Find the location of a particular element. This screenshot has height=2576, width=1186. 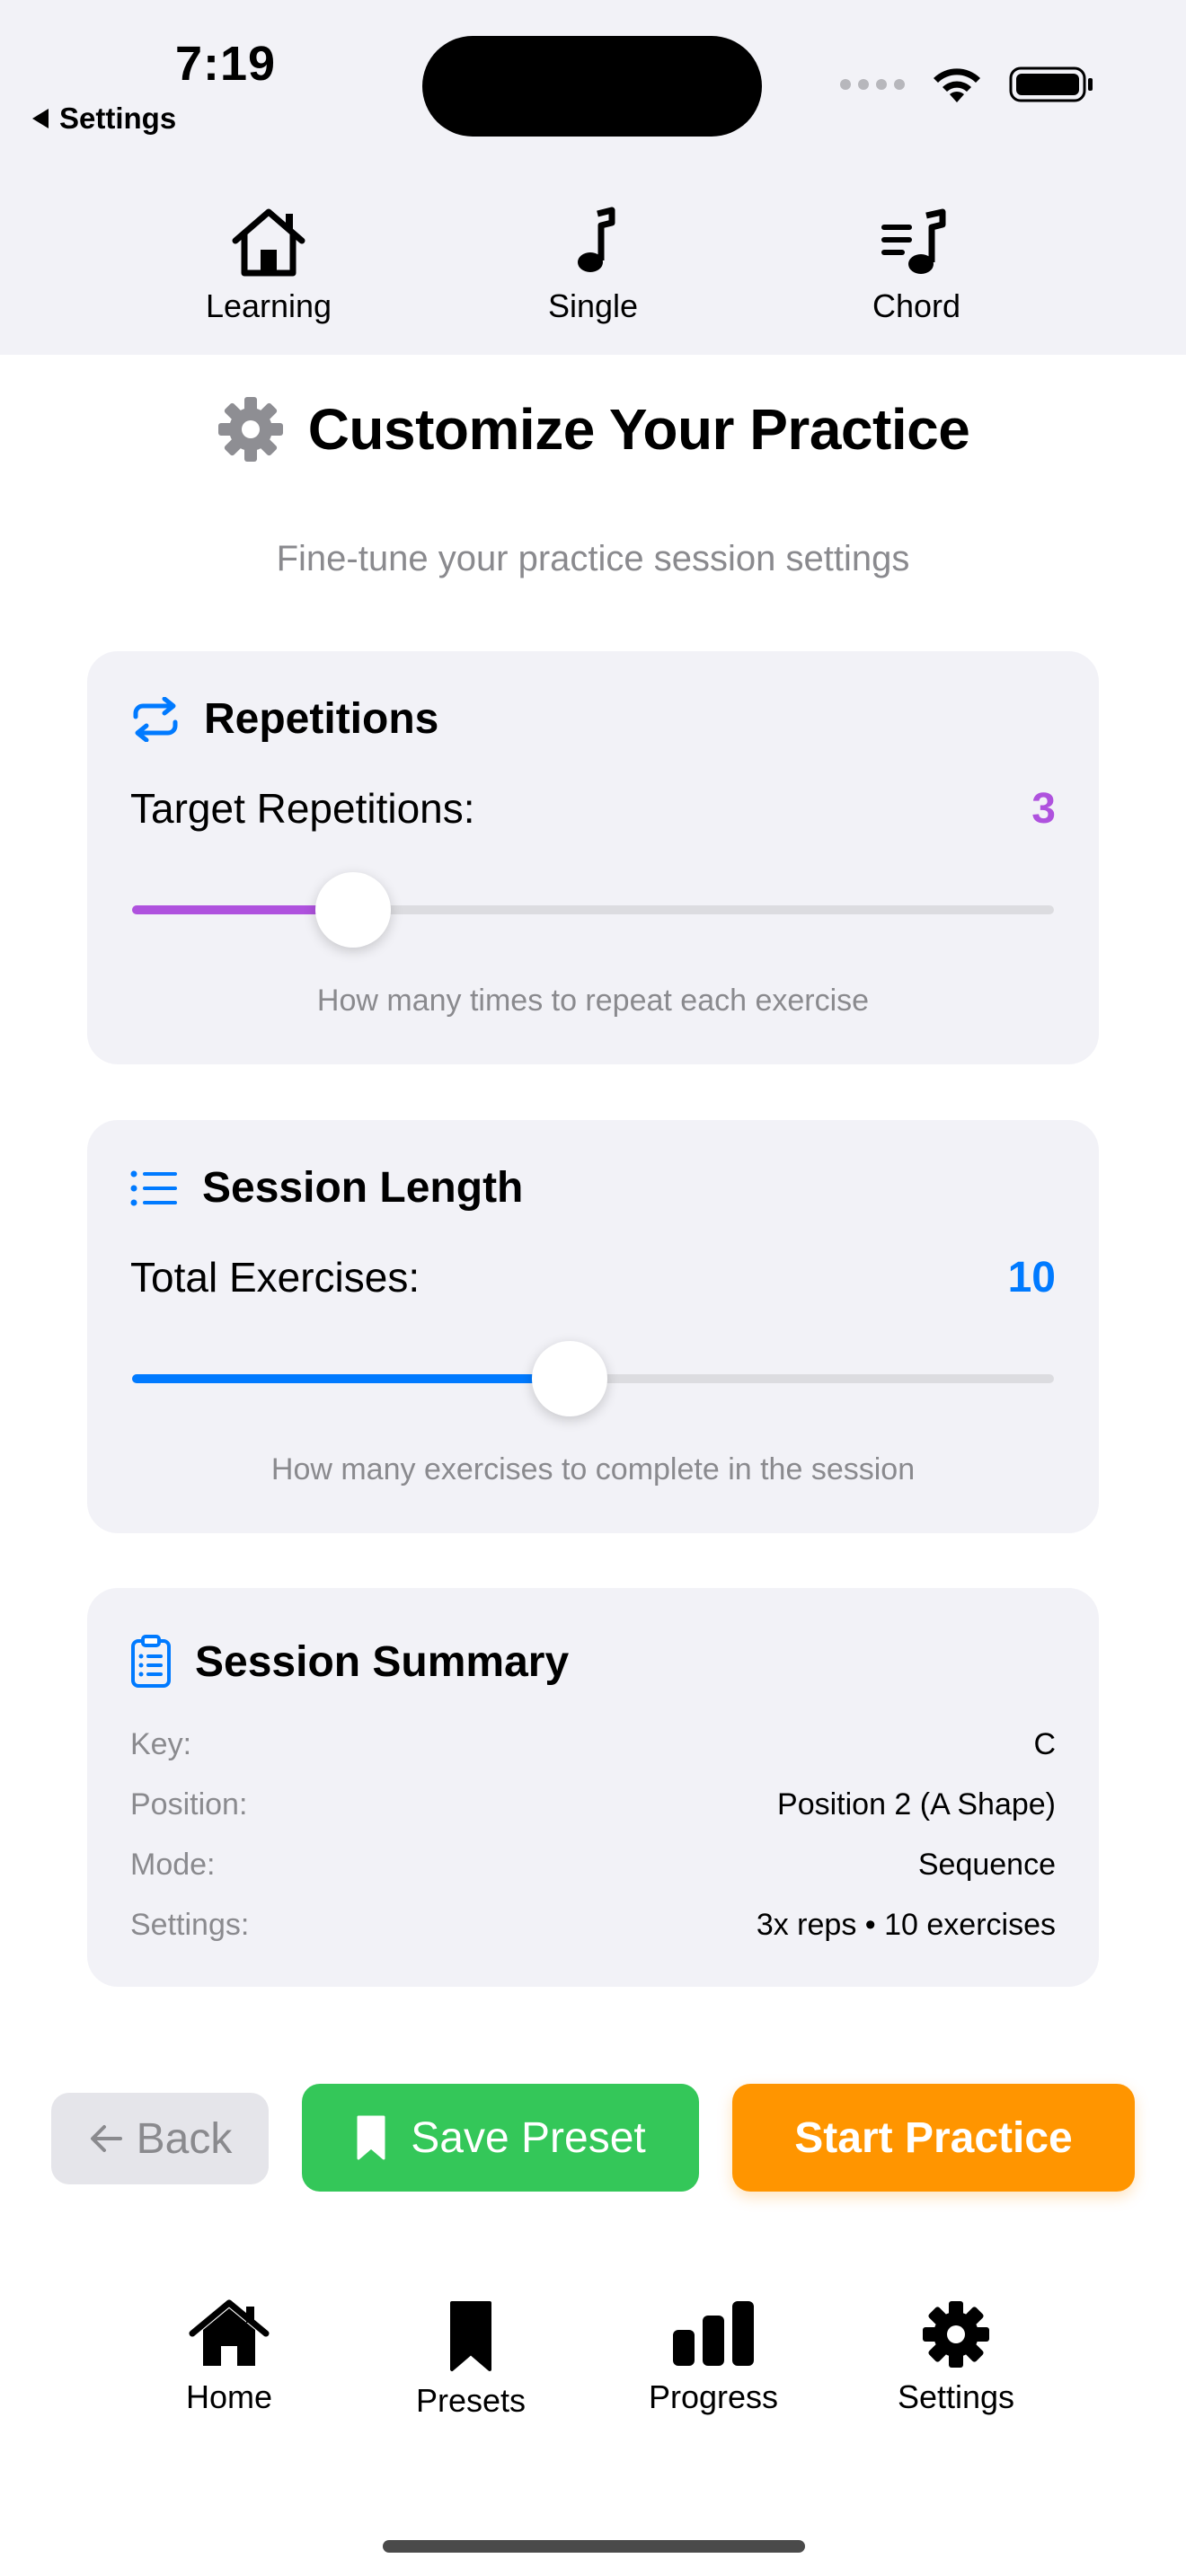

mode-tabs: Learning Single Chord is located at coordinates (593, 278).